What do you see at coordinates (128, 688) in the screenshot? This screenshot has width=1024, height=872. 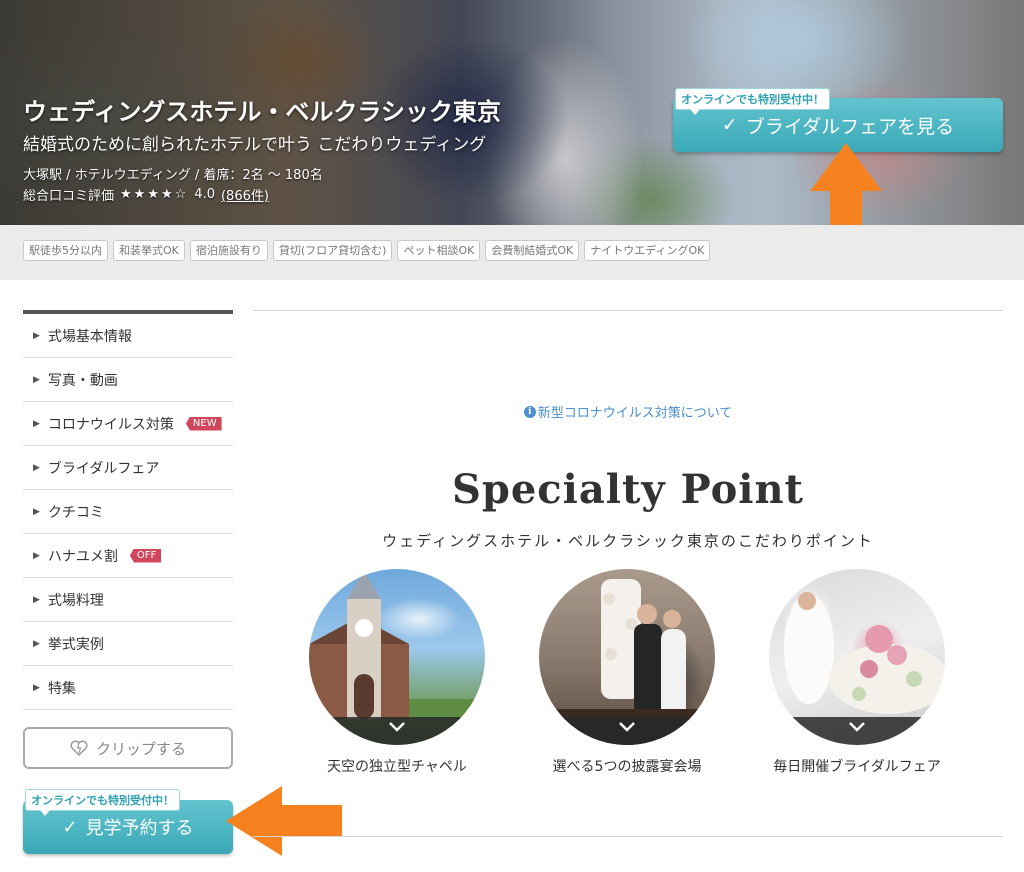 I see `sidebar-item-features: ▶ 特集` at bounding box center [128, 688].